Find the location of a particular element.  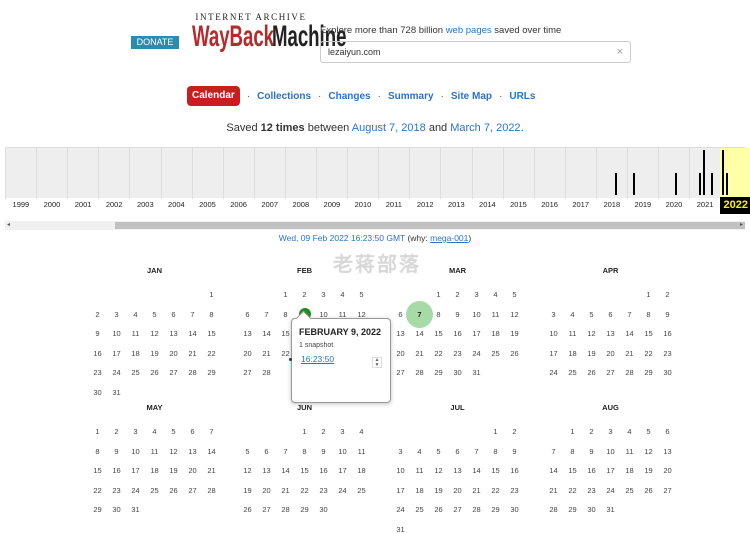

year-label: 2006 is located at coordinates (238, 204).